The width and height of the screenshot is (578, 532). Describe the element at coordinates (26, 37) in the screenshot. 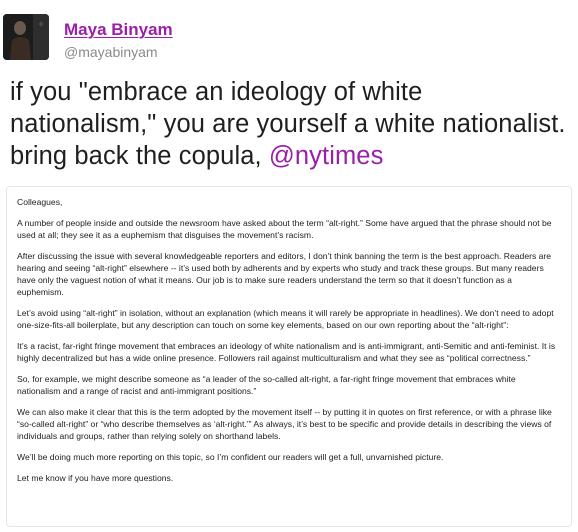

I see `avatar` at that location.